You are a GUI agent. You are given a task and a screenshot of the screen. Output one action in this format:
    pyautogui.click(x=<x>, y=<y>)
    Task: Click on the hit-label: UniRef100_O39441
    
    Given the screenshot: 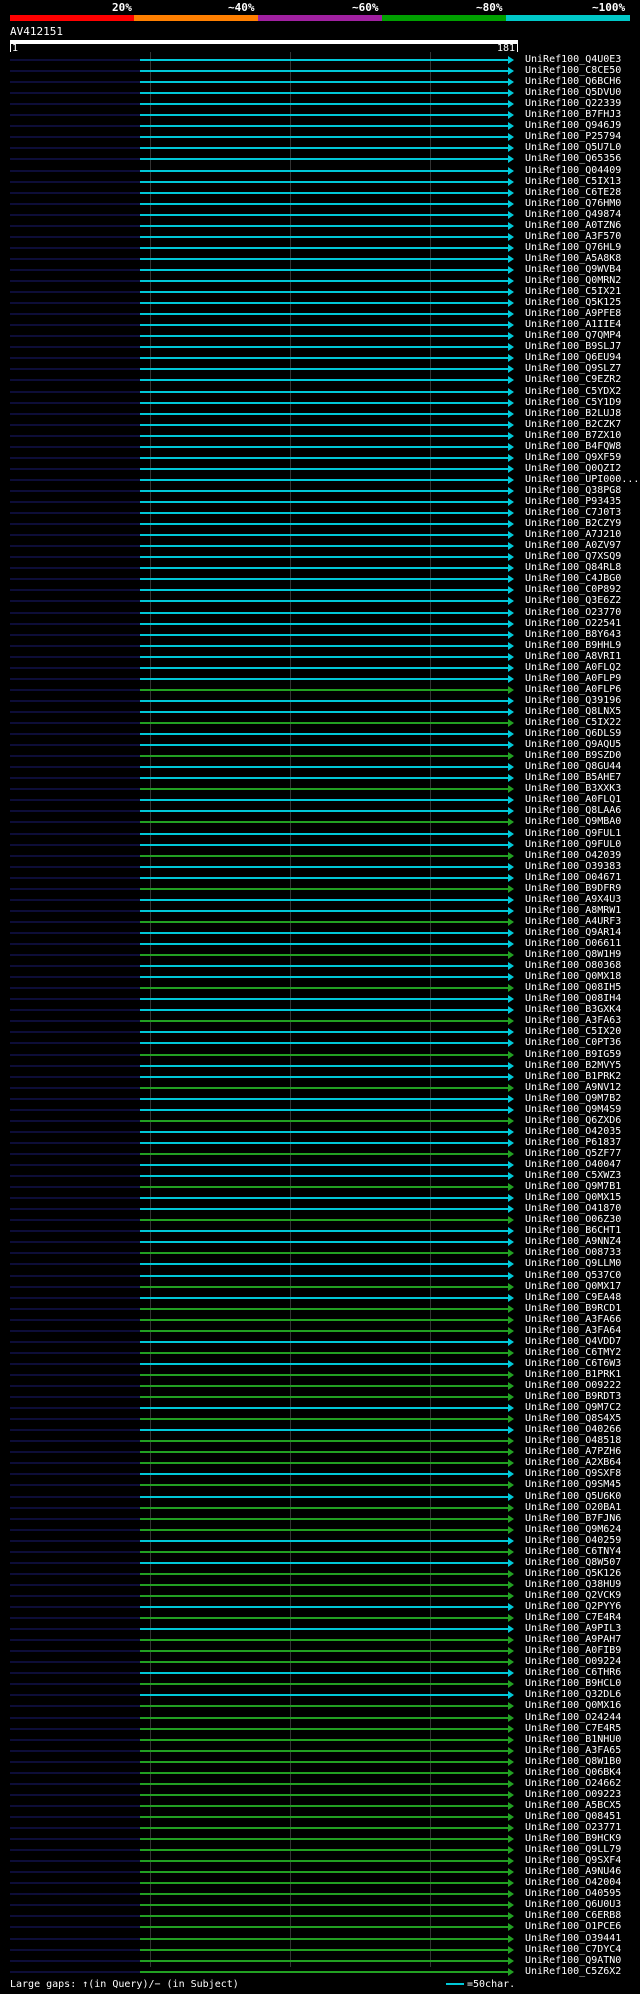 What is the action you would take?
    pyautogui.click(x=573, y=1939)
    